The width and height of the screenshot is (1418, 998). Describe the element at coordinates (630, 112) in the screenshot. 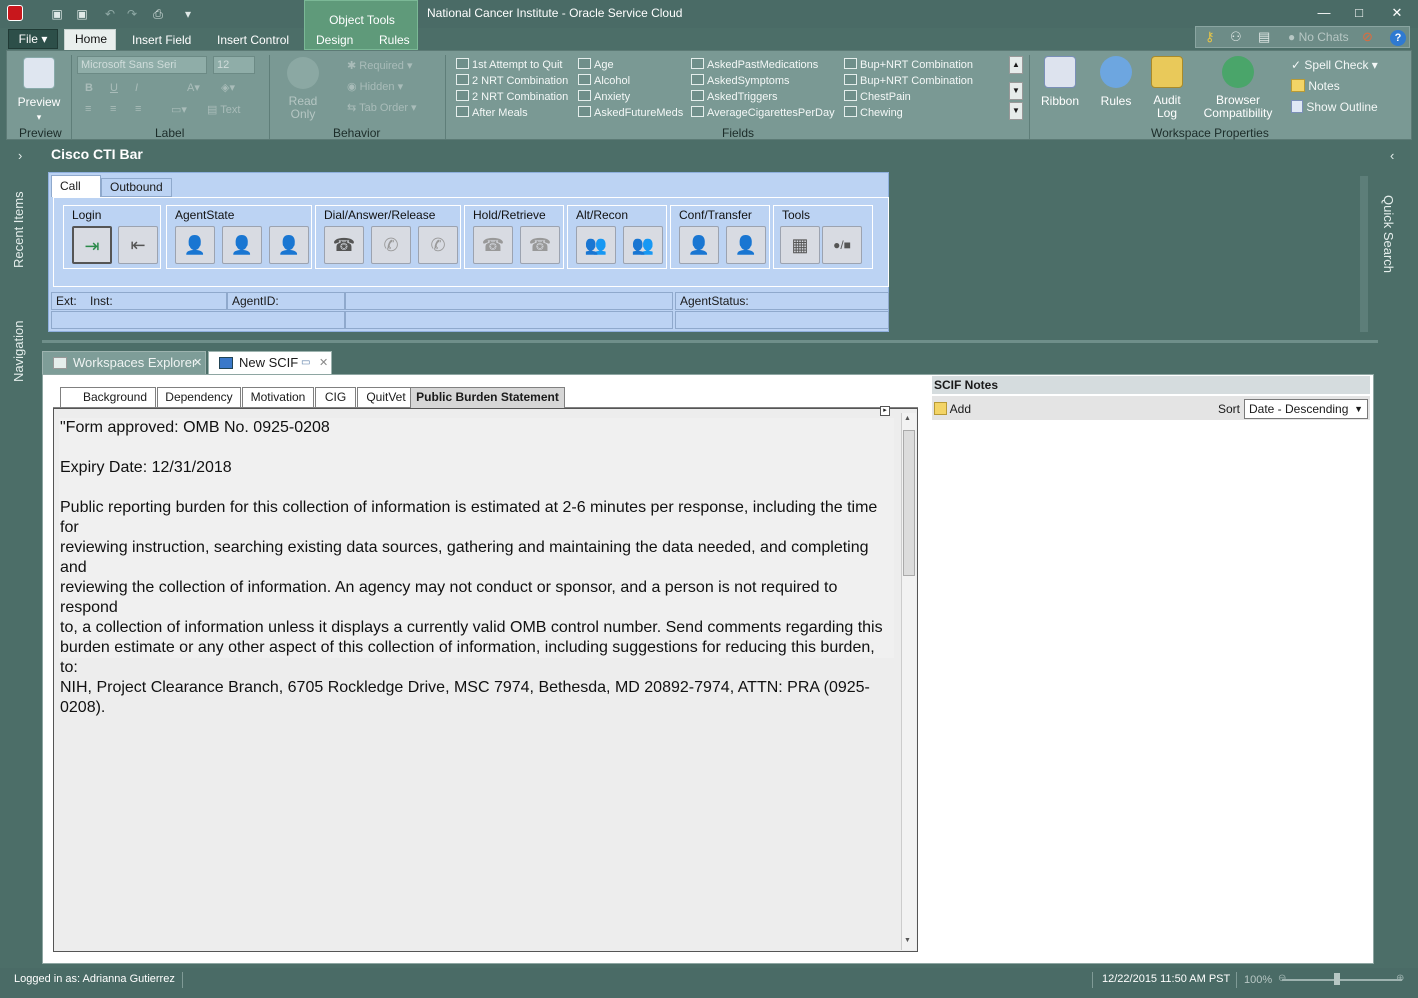

I see `field-item: AskedFutureMeds` at that location.